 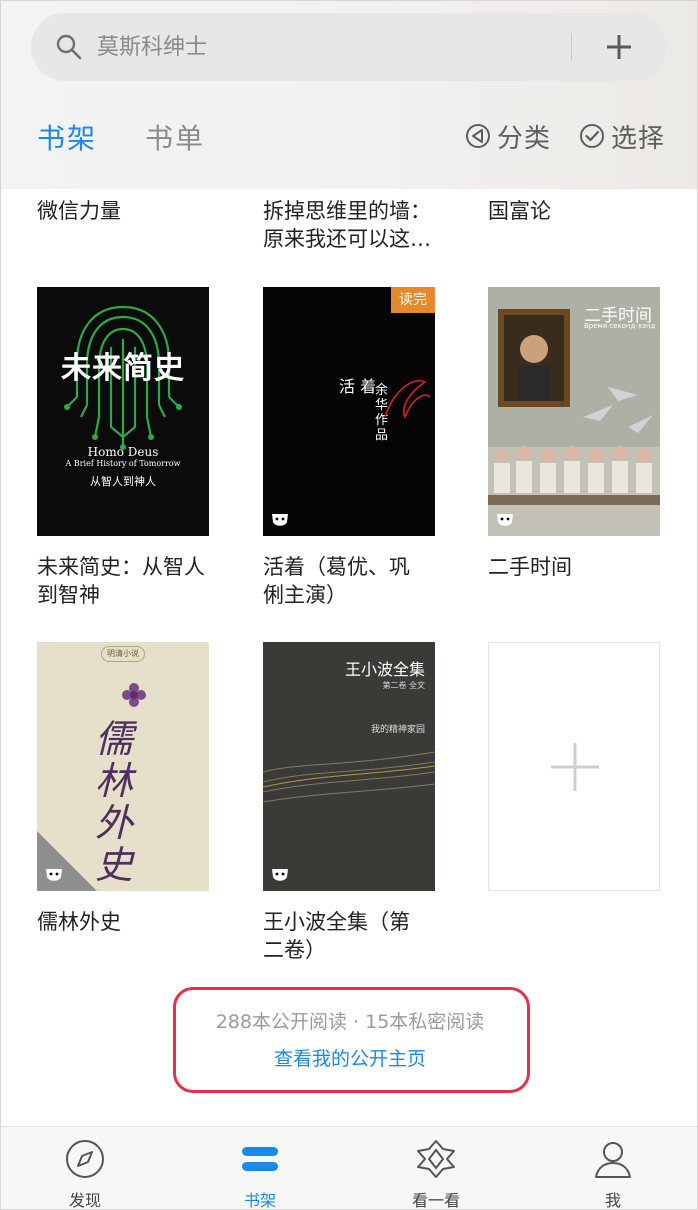 I want to click on add-book-button, so click(x=619, y=47).